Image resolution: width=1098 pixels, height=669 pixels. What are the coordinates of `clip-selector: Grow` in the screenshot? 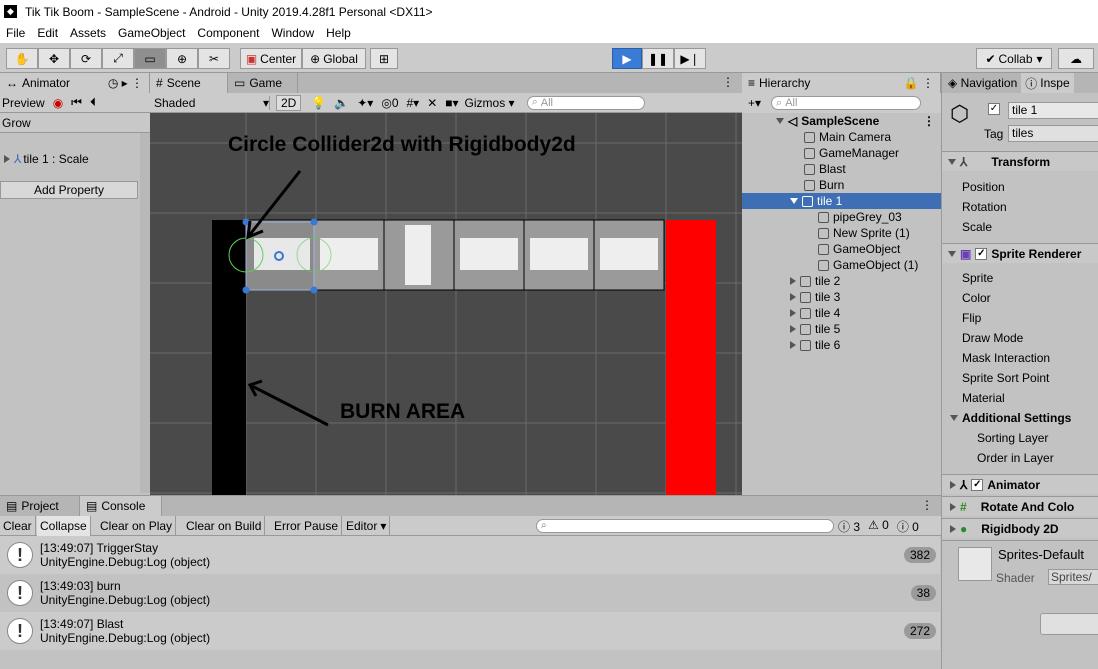 It's located at (75, 123).